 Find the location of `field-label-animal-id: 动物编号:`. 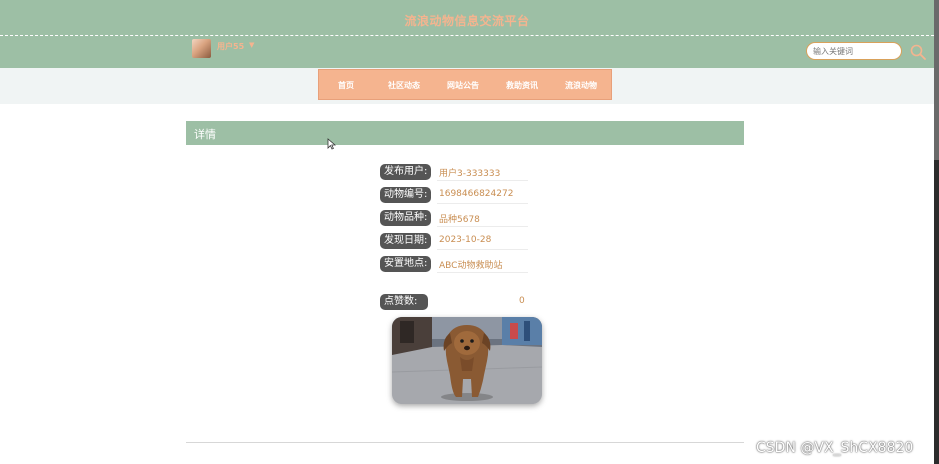

field-label-animal-id: 动物编号: is located at coordinates (406, 195).